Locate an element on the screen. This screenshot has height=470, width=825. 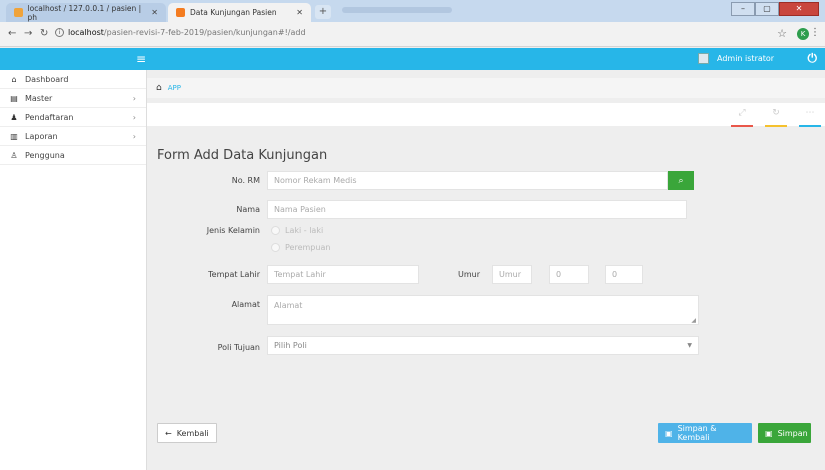
radio-perempuan: Perempuan is located at coordinates (300, 247).